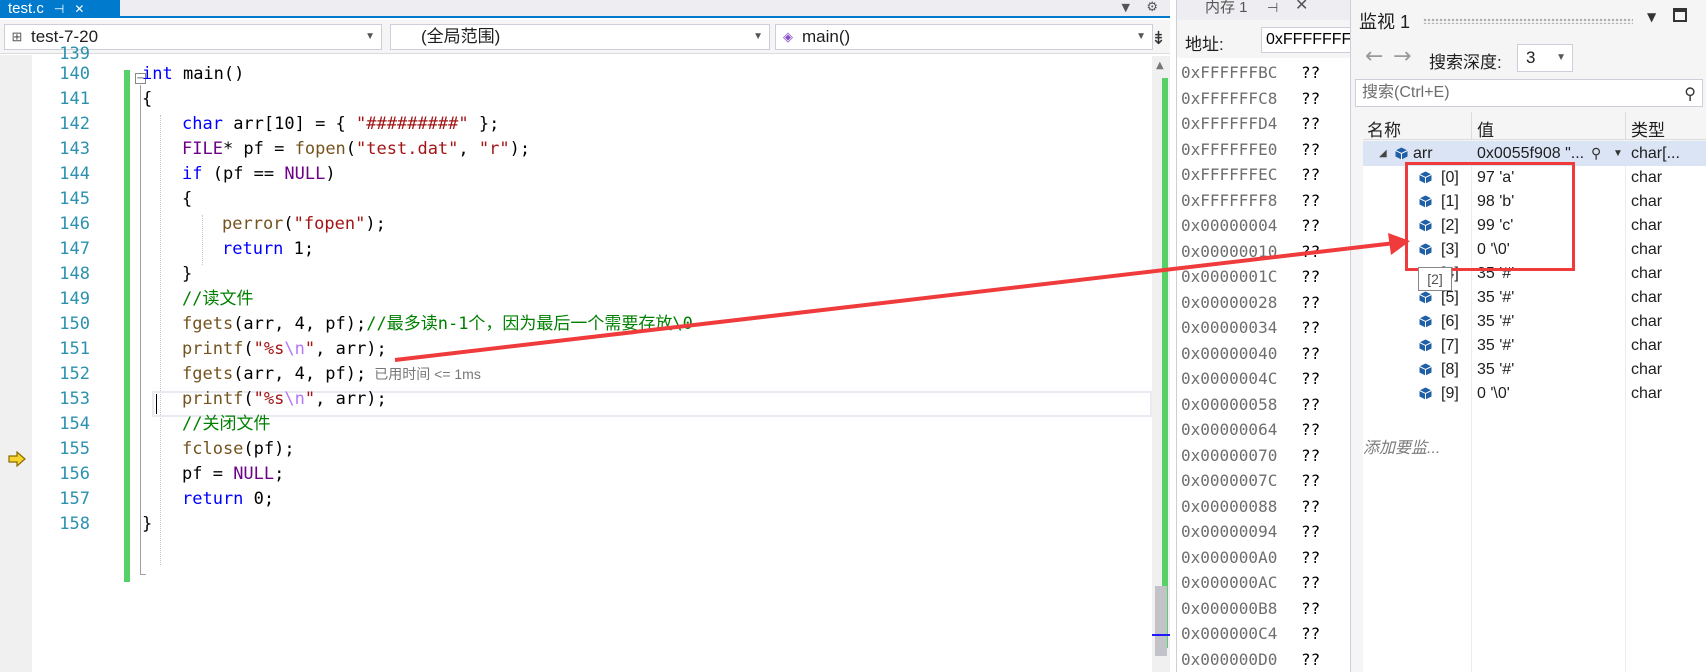 The width and height of the screenshot is (1706, 672). Describe the element at coordinates (1161, 364) in the screenshot. I see `editor-vertical-scrollbar: ▲` at that location.